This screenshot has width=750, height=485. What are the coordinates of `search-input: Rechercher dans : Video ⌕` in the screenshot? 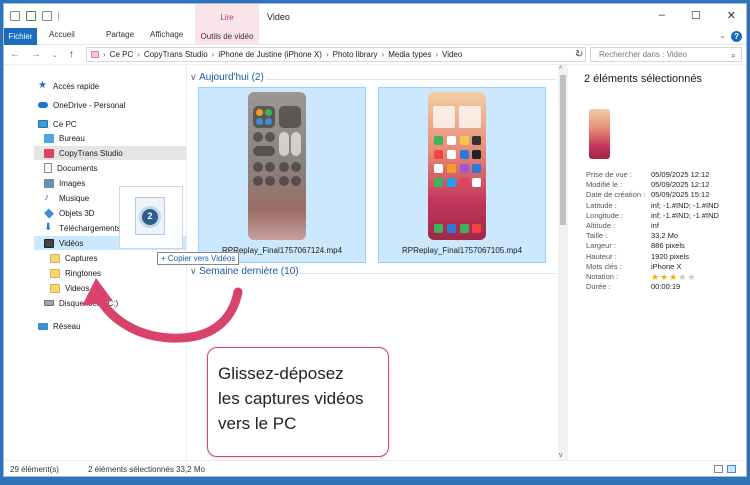 It's located at (666, 54).